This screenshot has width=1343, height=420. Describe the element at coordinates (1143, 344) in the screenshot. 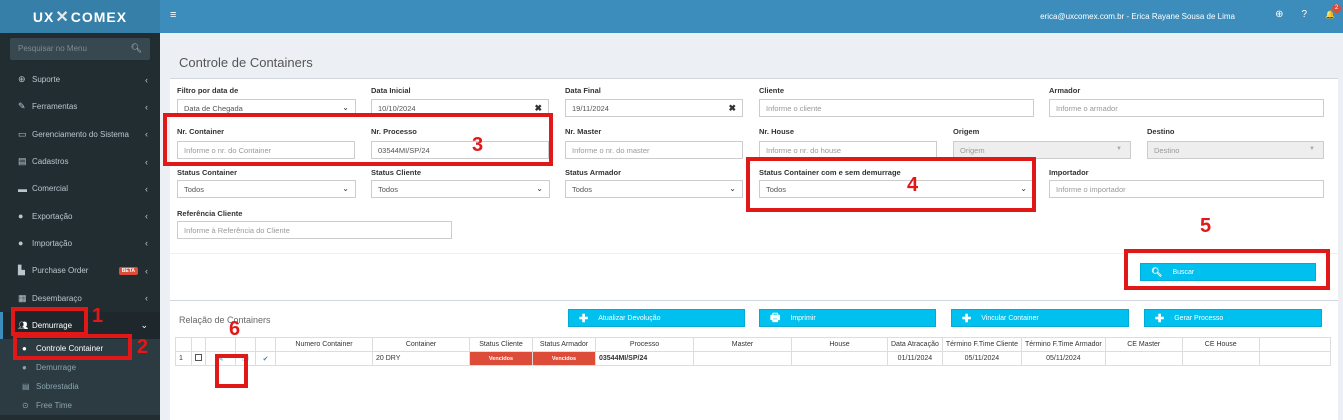

I see `header-ce-master: CE Master` at that location.